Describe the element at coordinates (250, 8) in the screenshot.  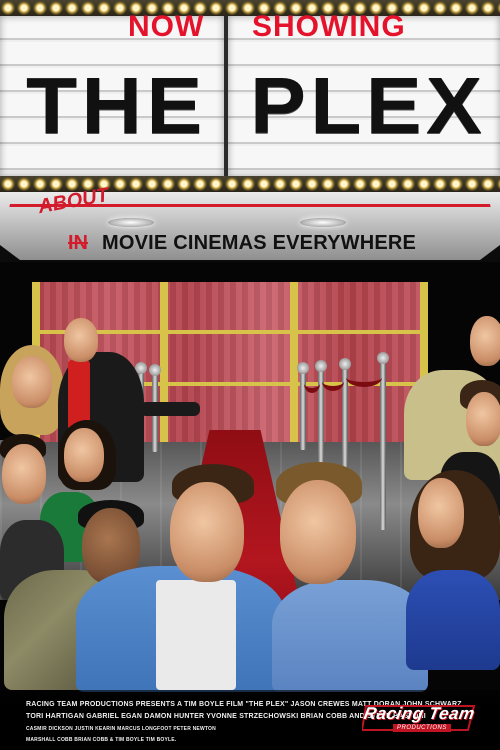
I see `marquee-bulbs-top` at that location.